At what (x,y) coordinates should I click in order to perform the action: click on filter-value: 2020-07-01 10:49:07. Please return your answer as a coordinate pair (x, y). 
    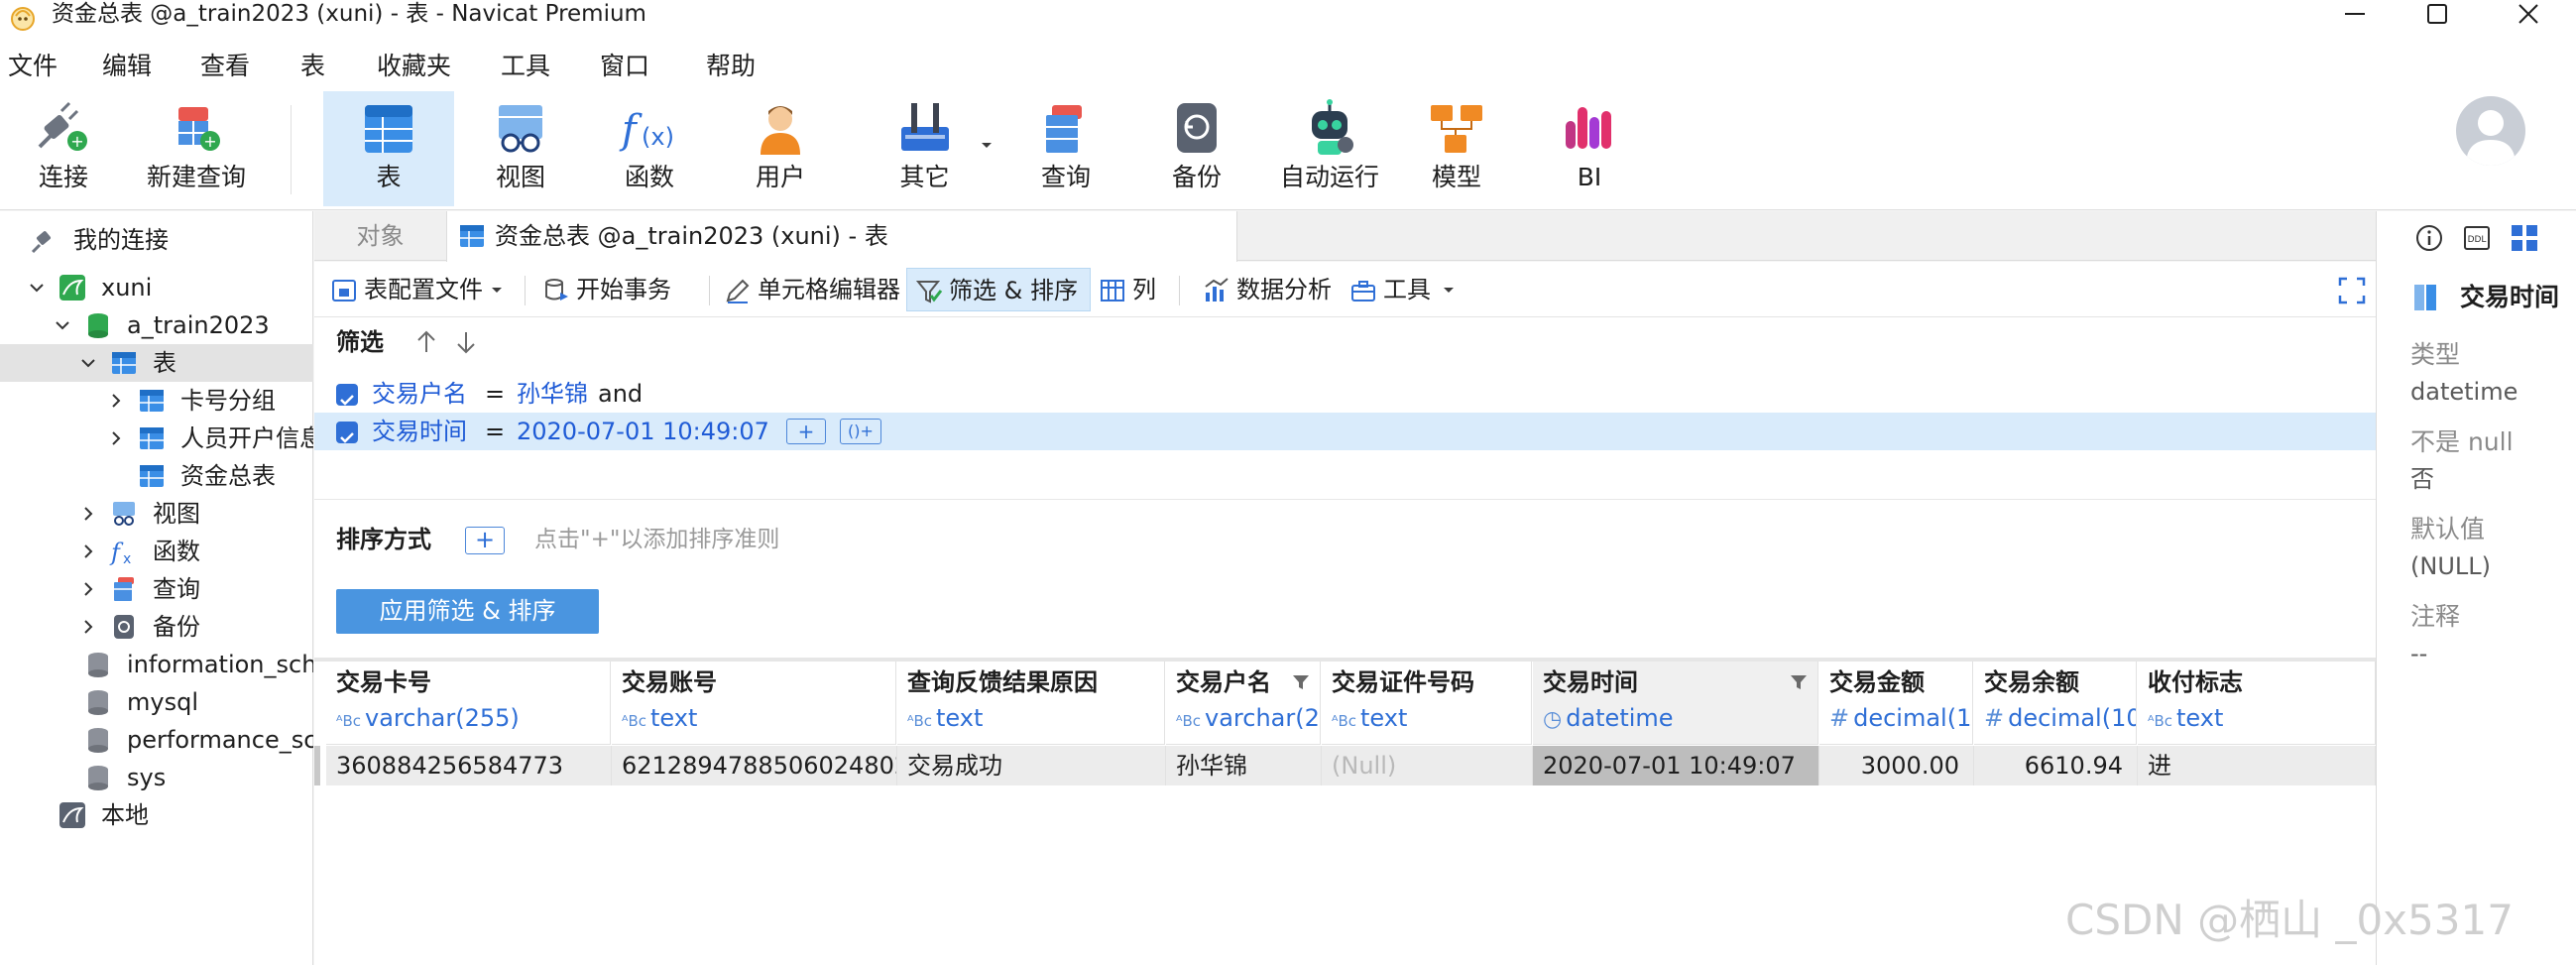
    Looking at the image, I should click on (643, 431).